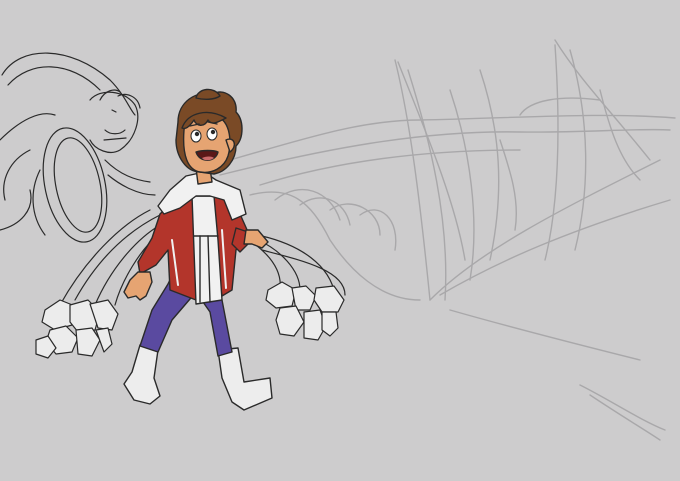 The width and height of the screenshot is (680, 481). Describe the element at coordinates (198, 249) in the screenshot. I see `main-character` at that location.